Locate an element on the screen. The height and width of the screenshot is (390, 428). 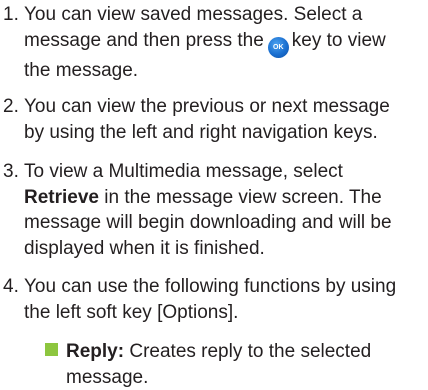
step-number: 3. is located at coordinates (13, 172).